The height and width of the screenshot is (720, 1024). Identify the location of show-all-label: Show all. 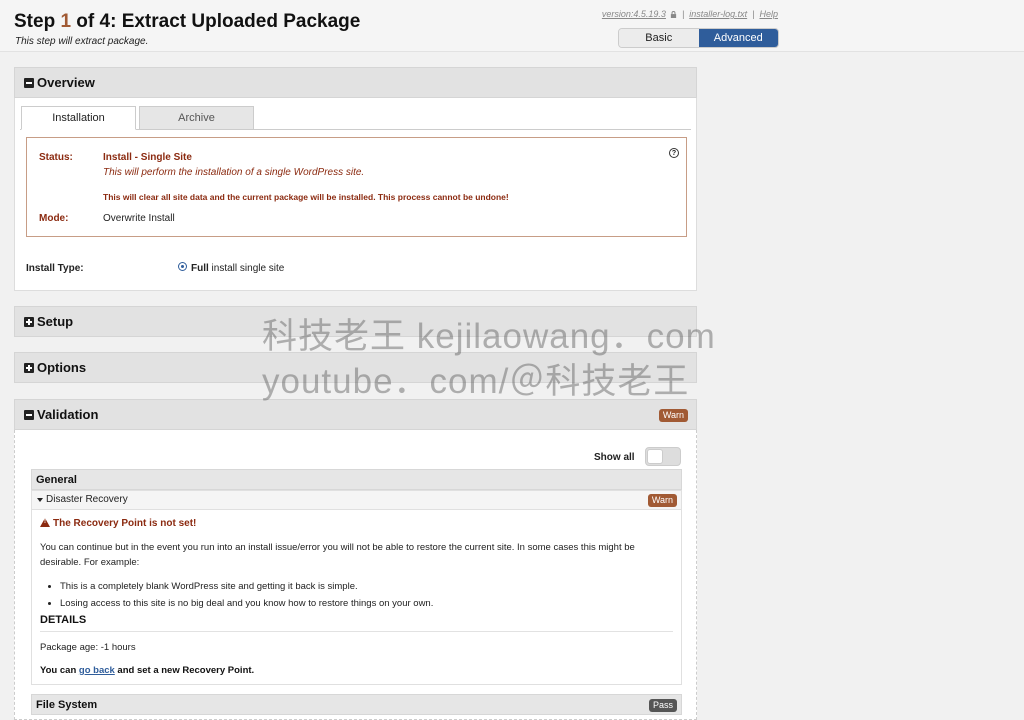
(614, 457).